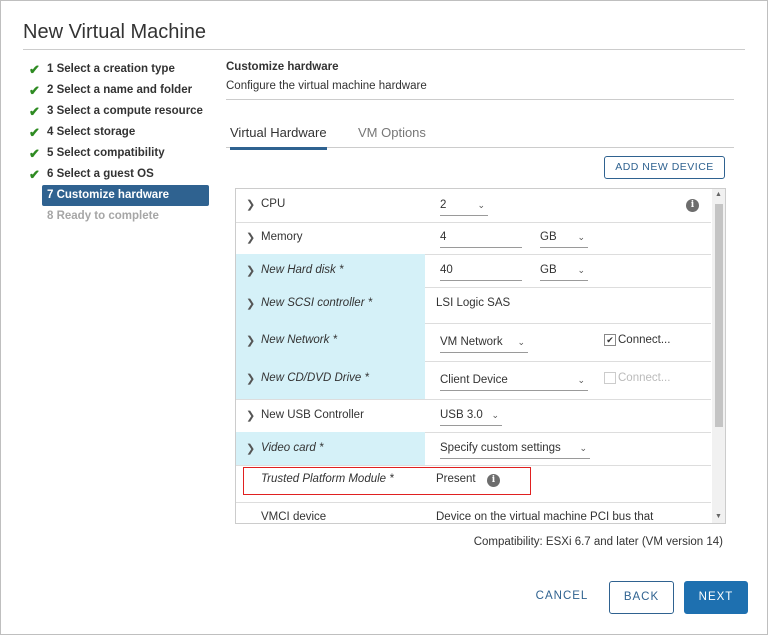 This screenshot has width=768, height=635. I want to click on usb-select: USB 3.0 ⌄, so click(471, 416).